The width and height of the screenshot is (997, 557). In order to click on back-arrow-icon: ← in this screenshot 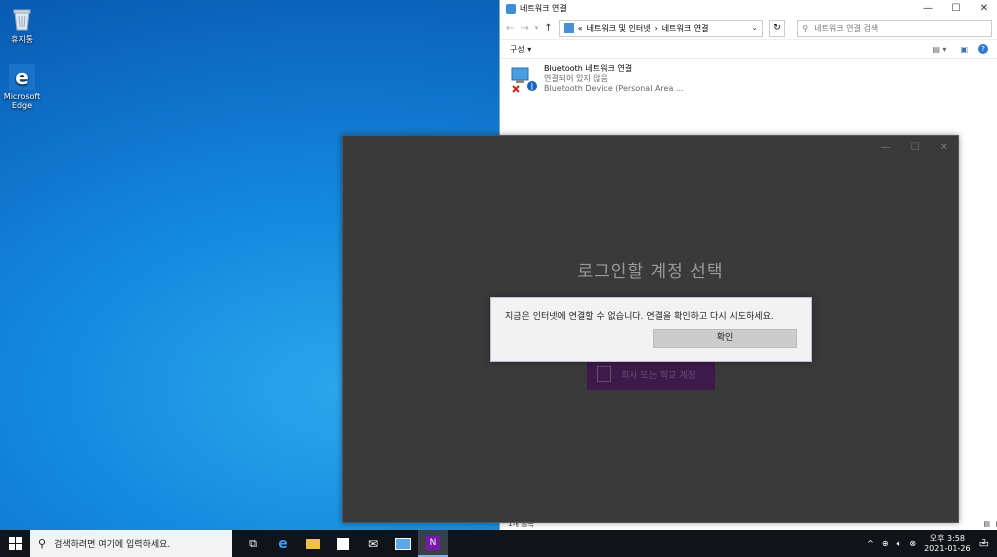, I will do `click(510, 28)`.